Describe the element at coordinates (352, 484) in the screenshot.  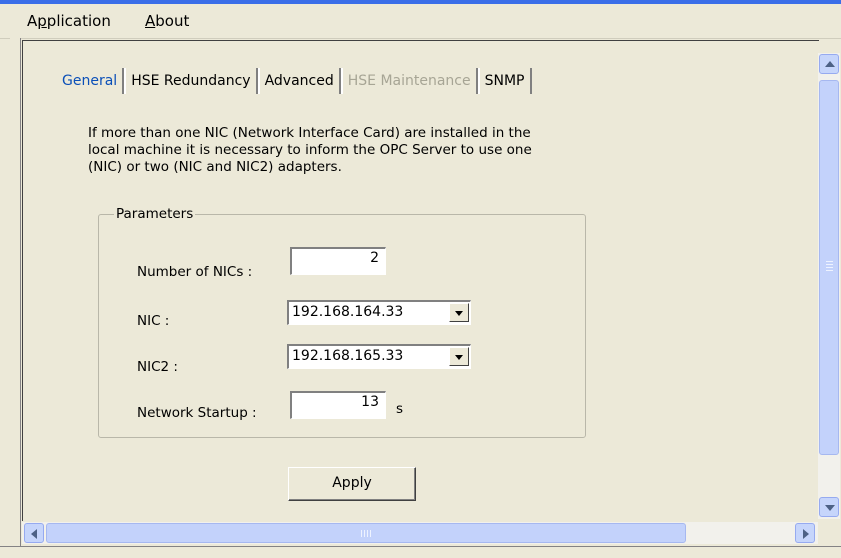
I see `apply-button: Apply` at that location.